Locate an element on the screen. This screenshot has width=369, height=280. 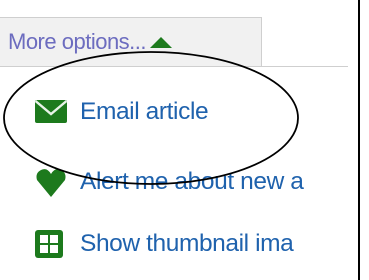
triangle-up-icon is located at coordinates (161, 42).